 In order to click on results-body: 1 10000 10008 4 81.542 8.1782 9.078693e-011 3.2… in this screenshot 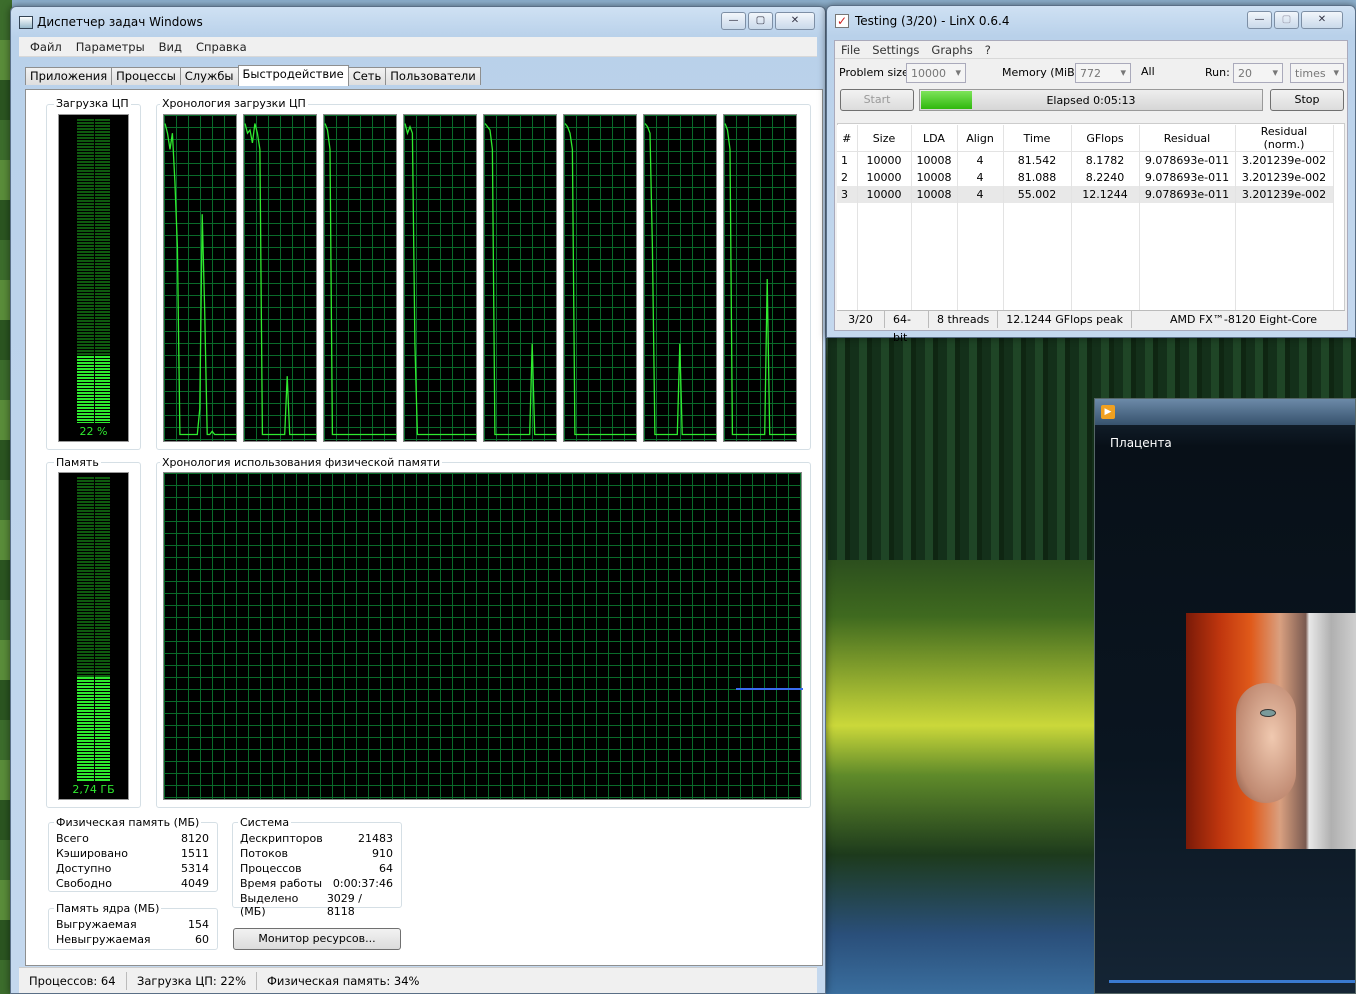, I will do `click(1085, 236)`.